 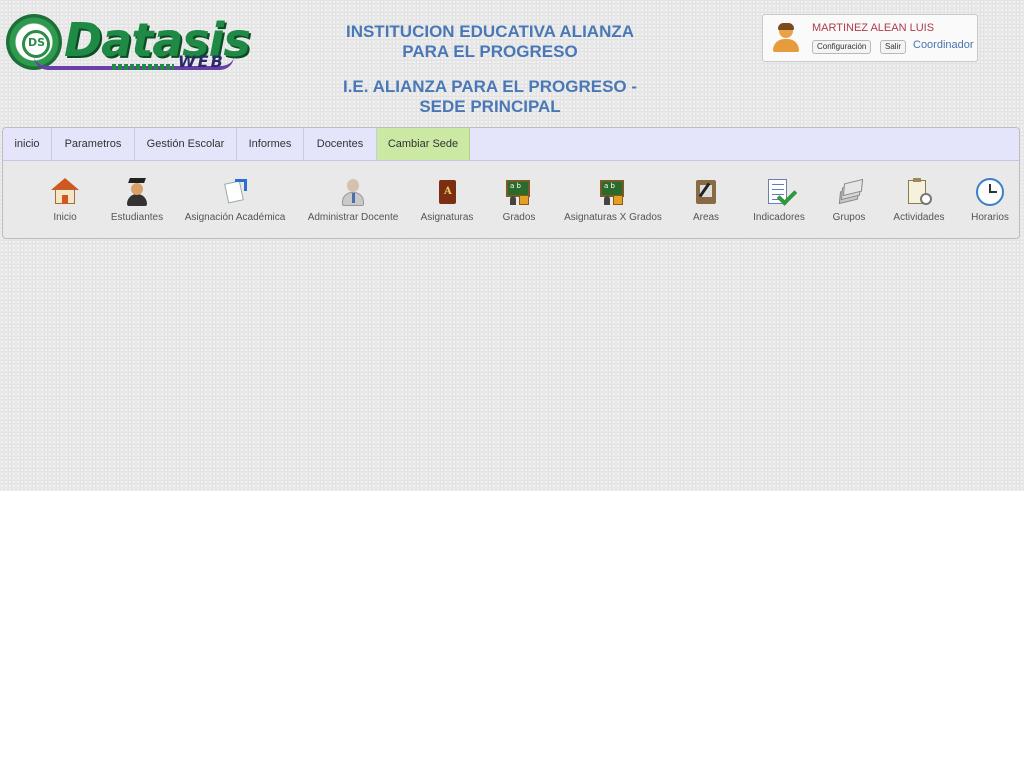 What do you see at coordinates (201, 61) in the screenshot?
I see `logo-subtext: WEB` at bounding box center [201, 61].